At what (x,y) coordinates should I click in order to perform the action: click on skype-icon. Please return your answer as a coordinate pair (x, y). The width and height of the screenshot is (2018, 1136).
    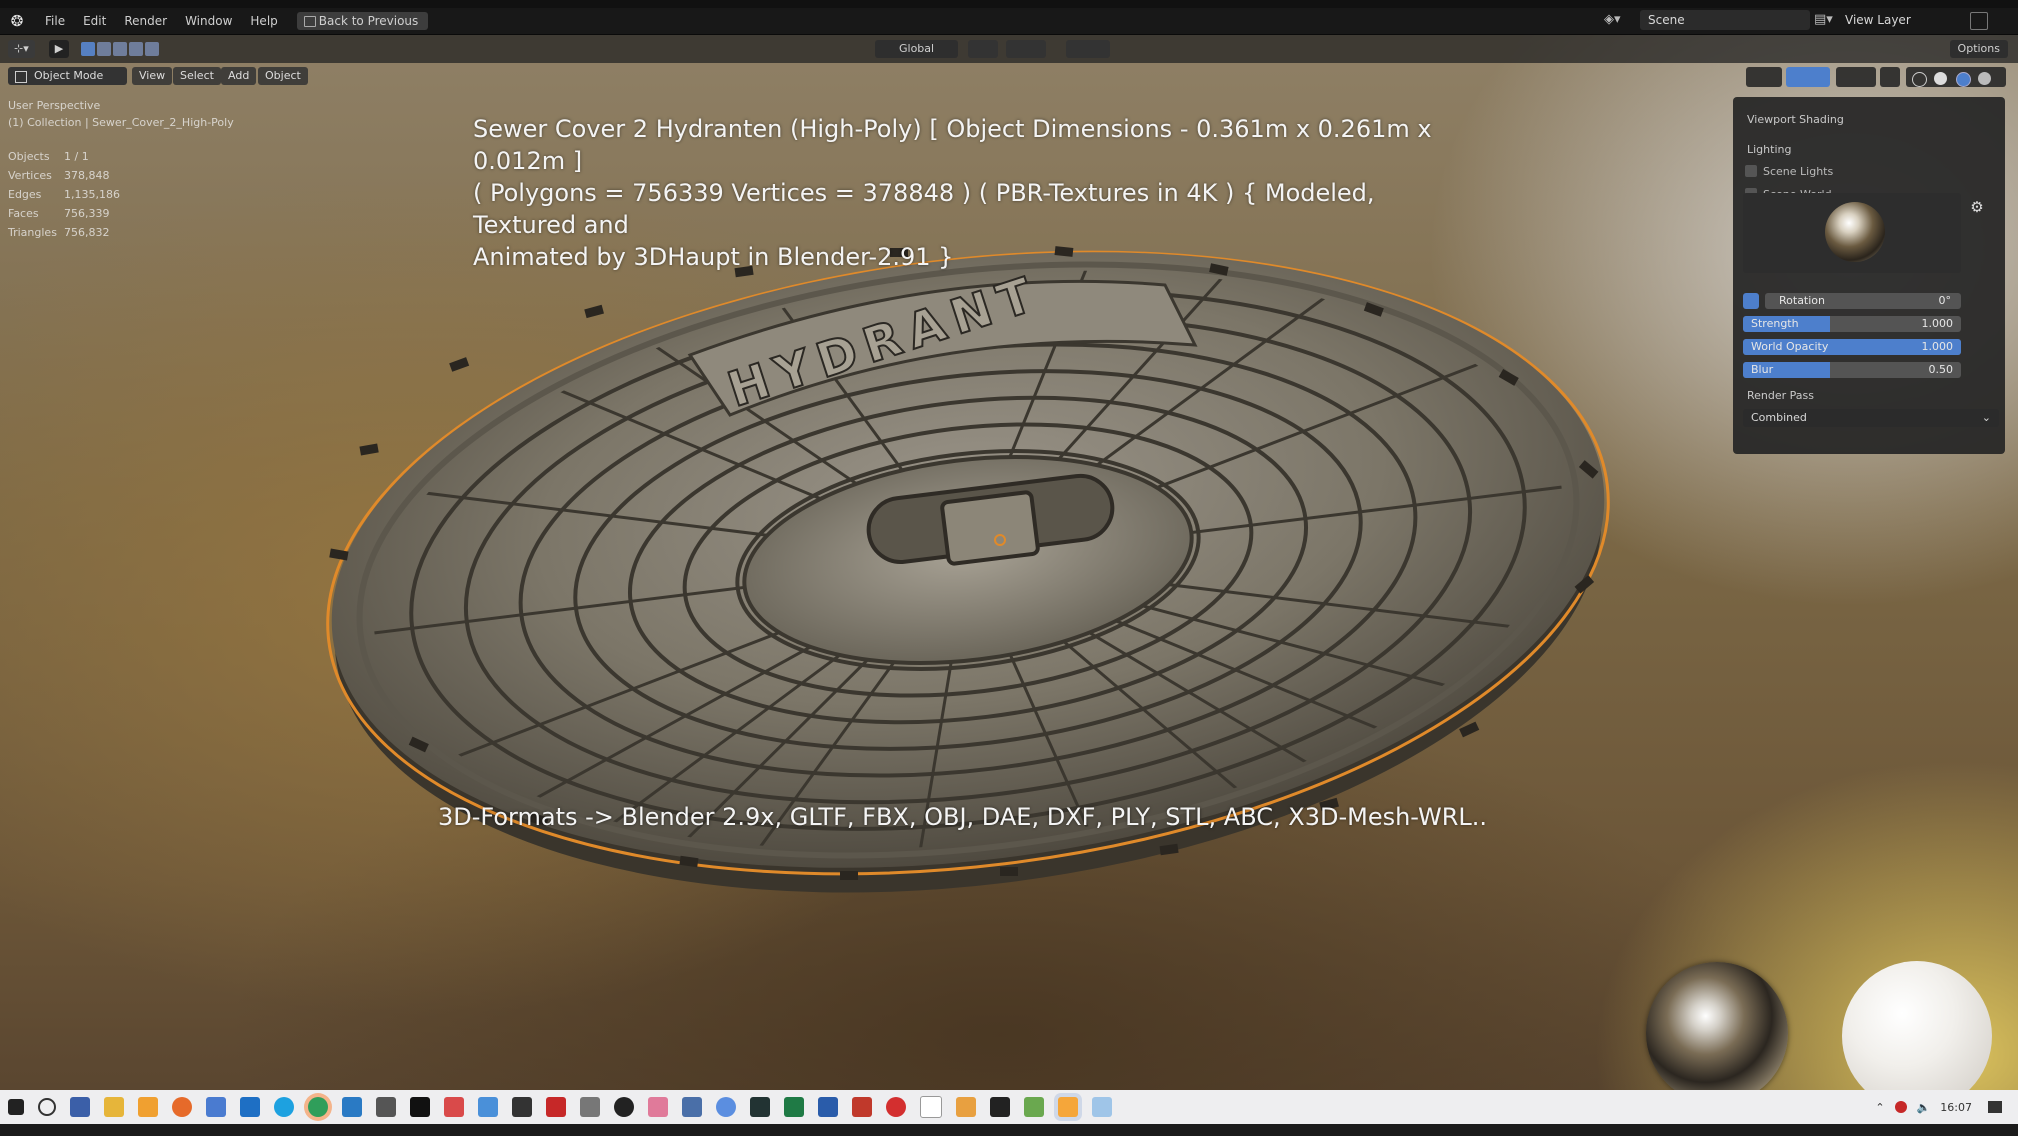
    Looking at the image, I should click on (284, 1107).